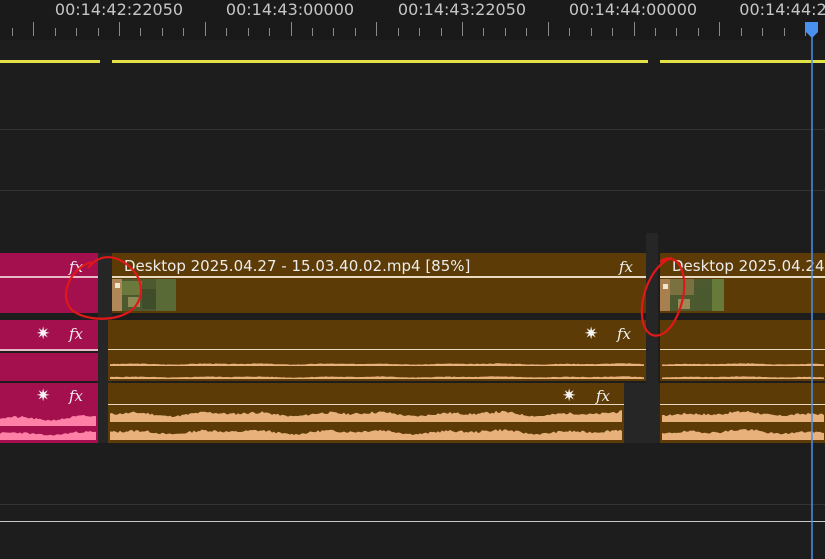  Describe the element at coordinates (103, 288) in the screenshot. I see `annotation-circle-left` at that location.